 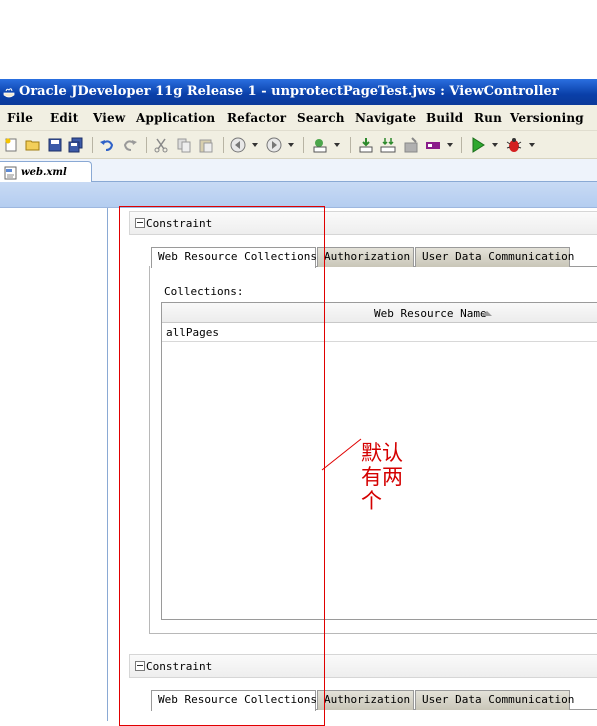 I want to click on annotation-pointer-line, so click(x=341, y=454).